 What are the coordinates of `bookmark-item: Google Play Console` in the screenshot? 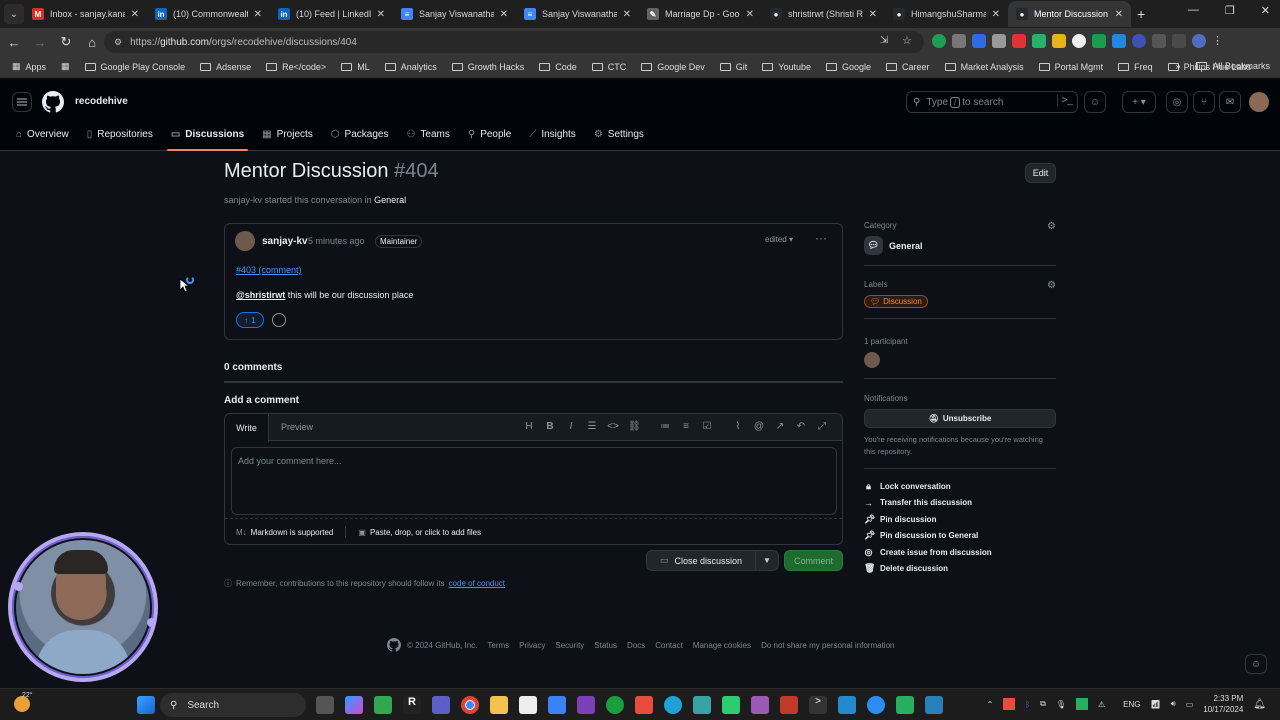 It's located at (134, 67).